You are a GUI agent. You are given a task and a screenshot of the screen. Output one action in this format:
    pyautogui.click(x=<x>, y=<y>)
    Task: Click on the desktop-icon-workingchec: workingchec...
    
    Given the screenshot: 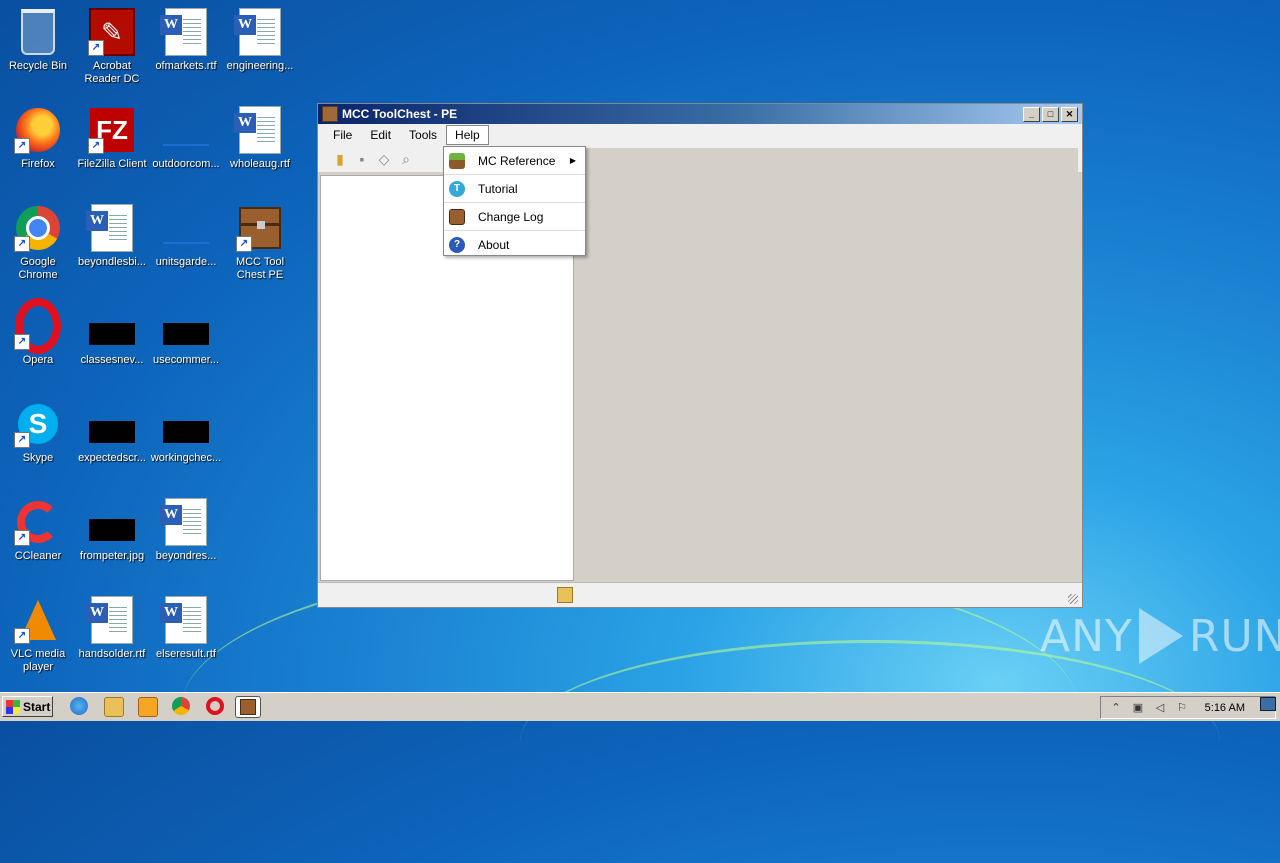 What is the action you would take?
    pyautogui.click(x=186, y=430)
    